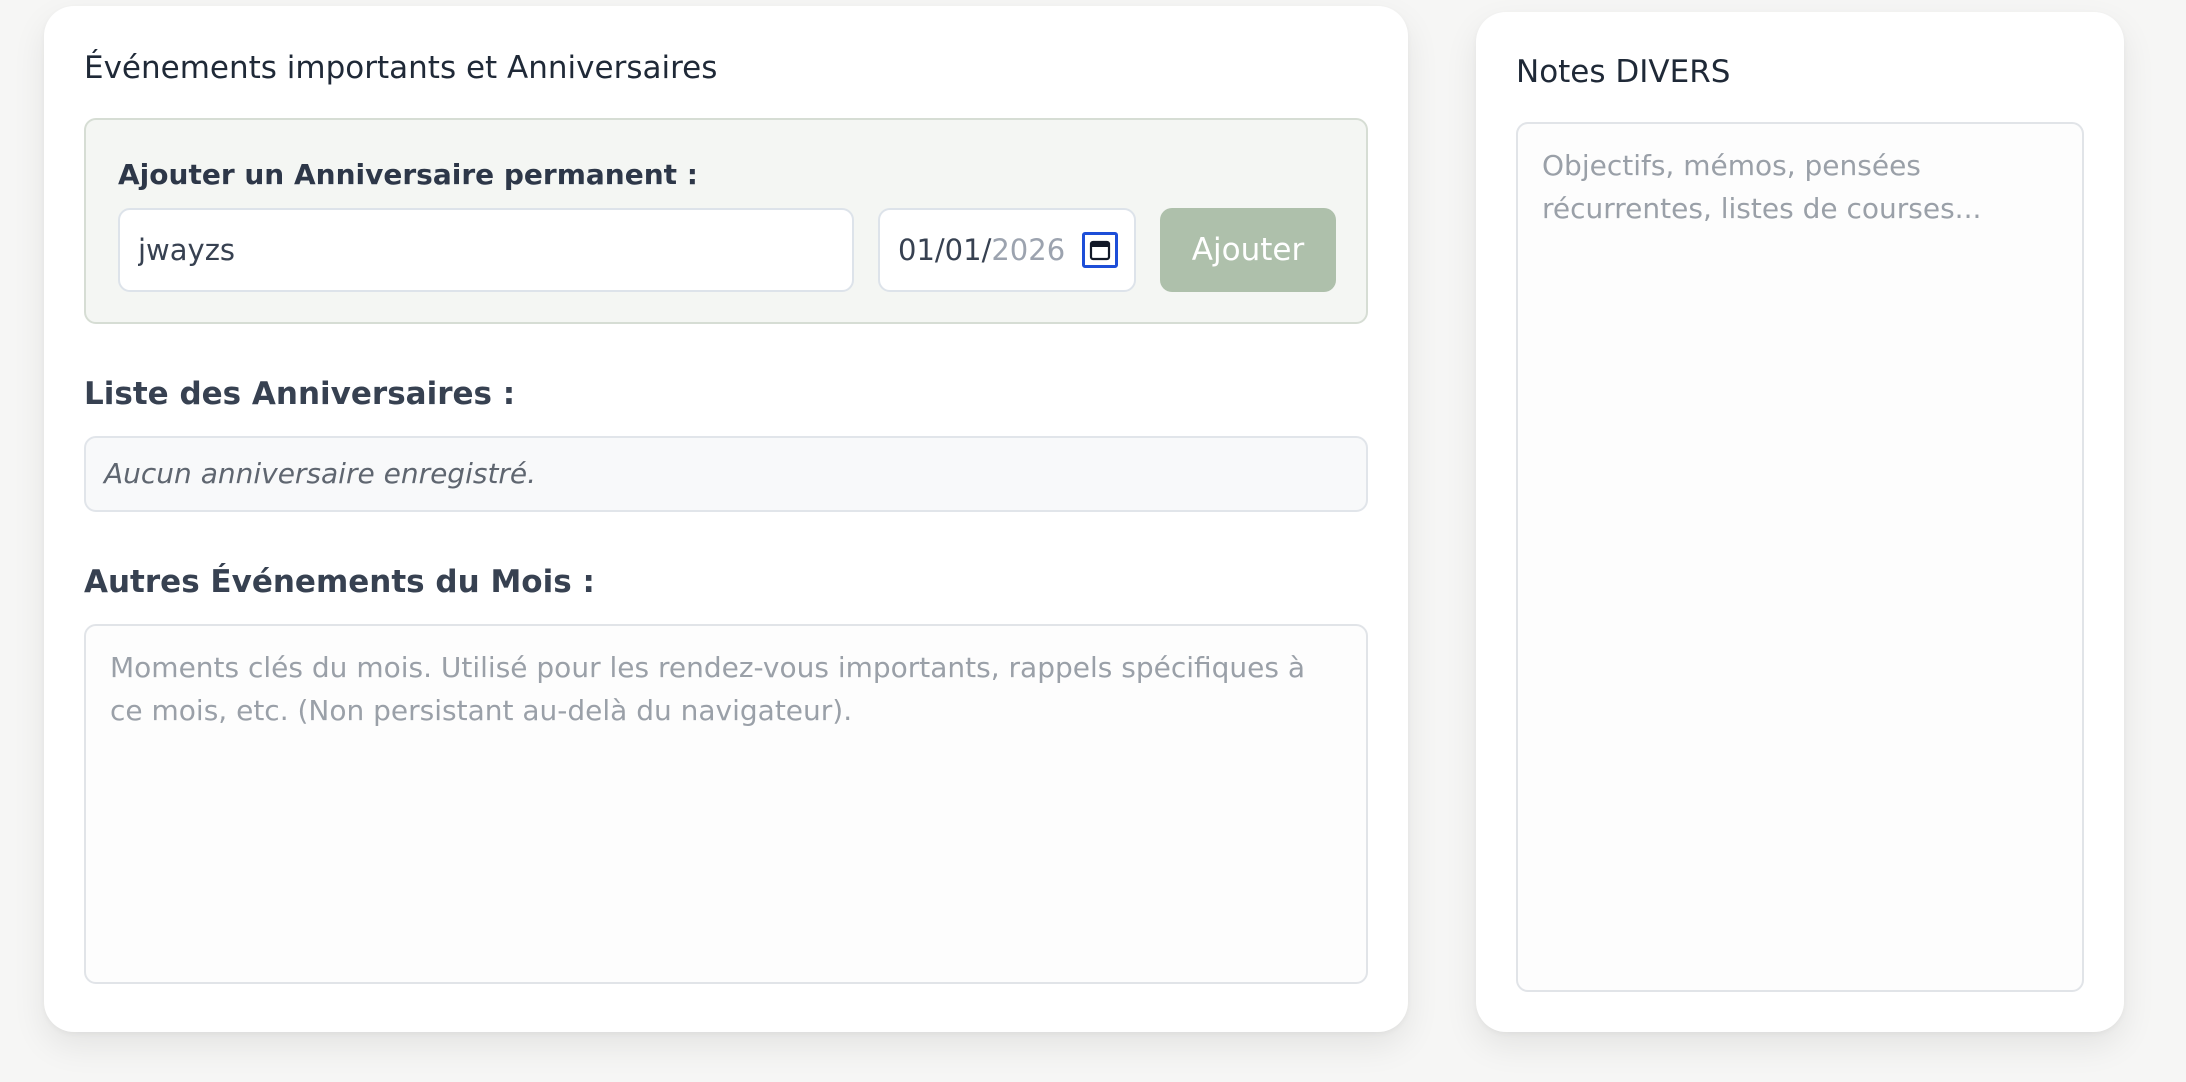  What do you see at coordinates (408, 174) in the screenshot?
I see `add-anniversary-label: Ajouter un Anniversaire permanent :` at bounding box center [408, 174].